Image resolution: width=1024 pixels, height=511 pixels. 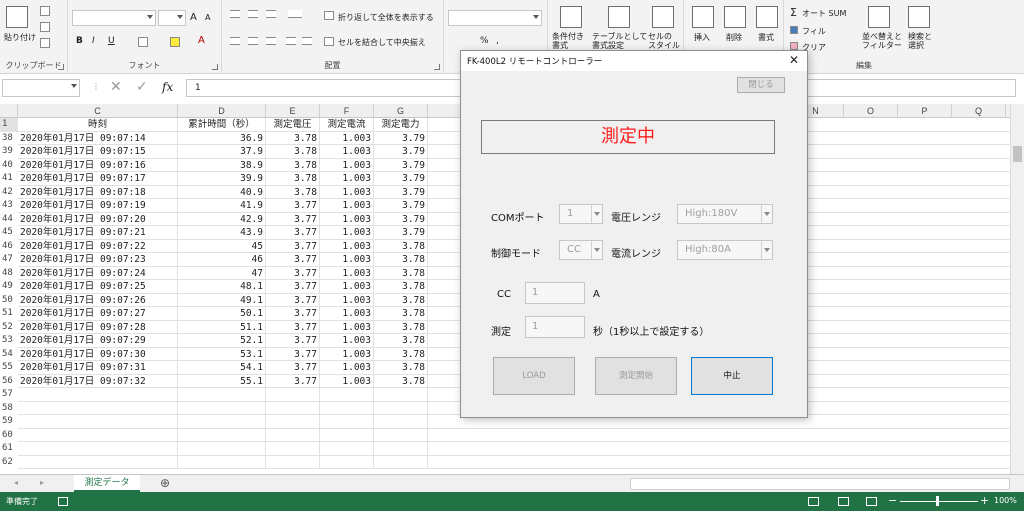 What do you see at coordinates (725, 214) in the screenshot?
I see `voltage-range-select: High:180V` at bounding box center [725, 214].